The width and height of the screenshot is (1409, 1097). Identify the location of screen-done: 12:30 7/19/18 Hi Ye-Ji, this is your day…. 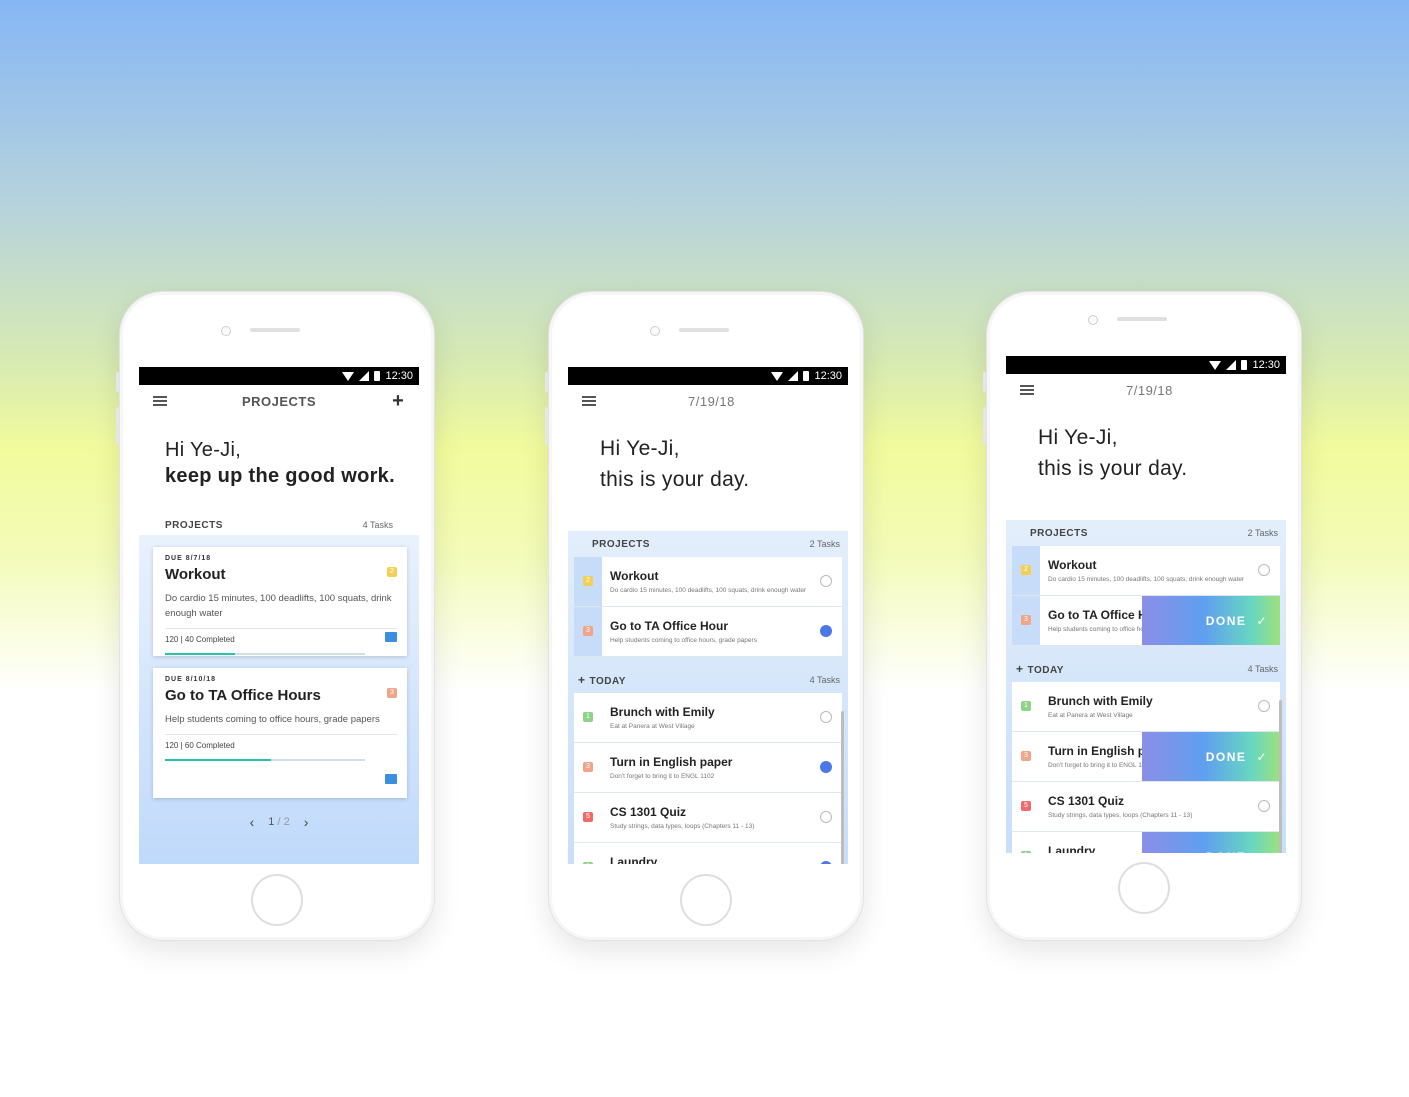
(1146, 604).